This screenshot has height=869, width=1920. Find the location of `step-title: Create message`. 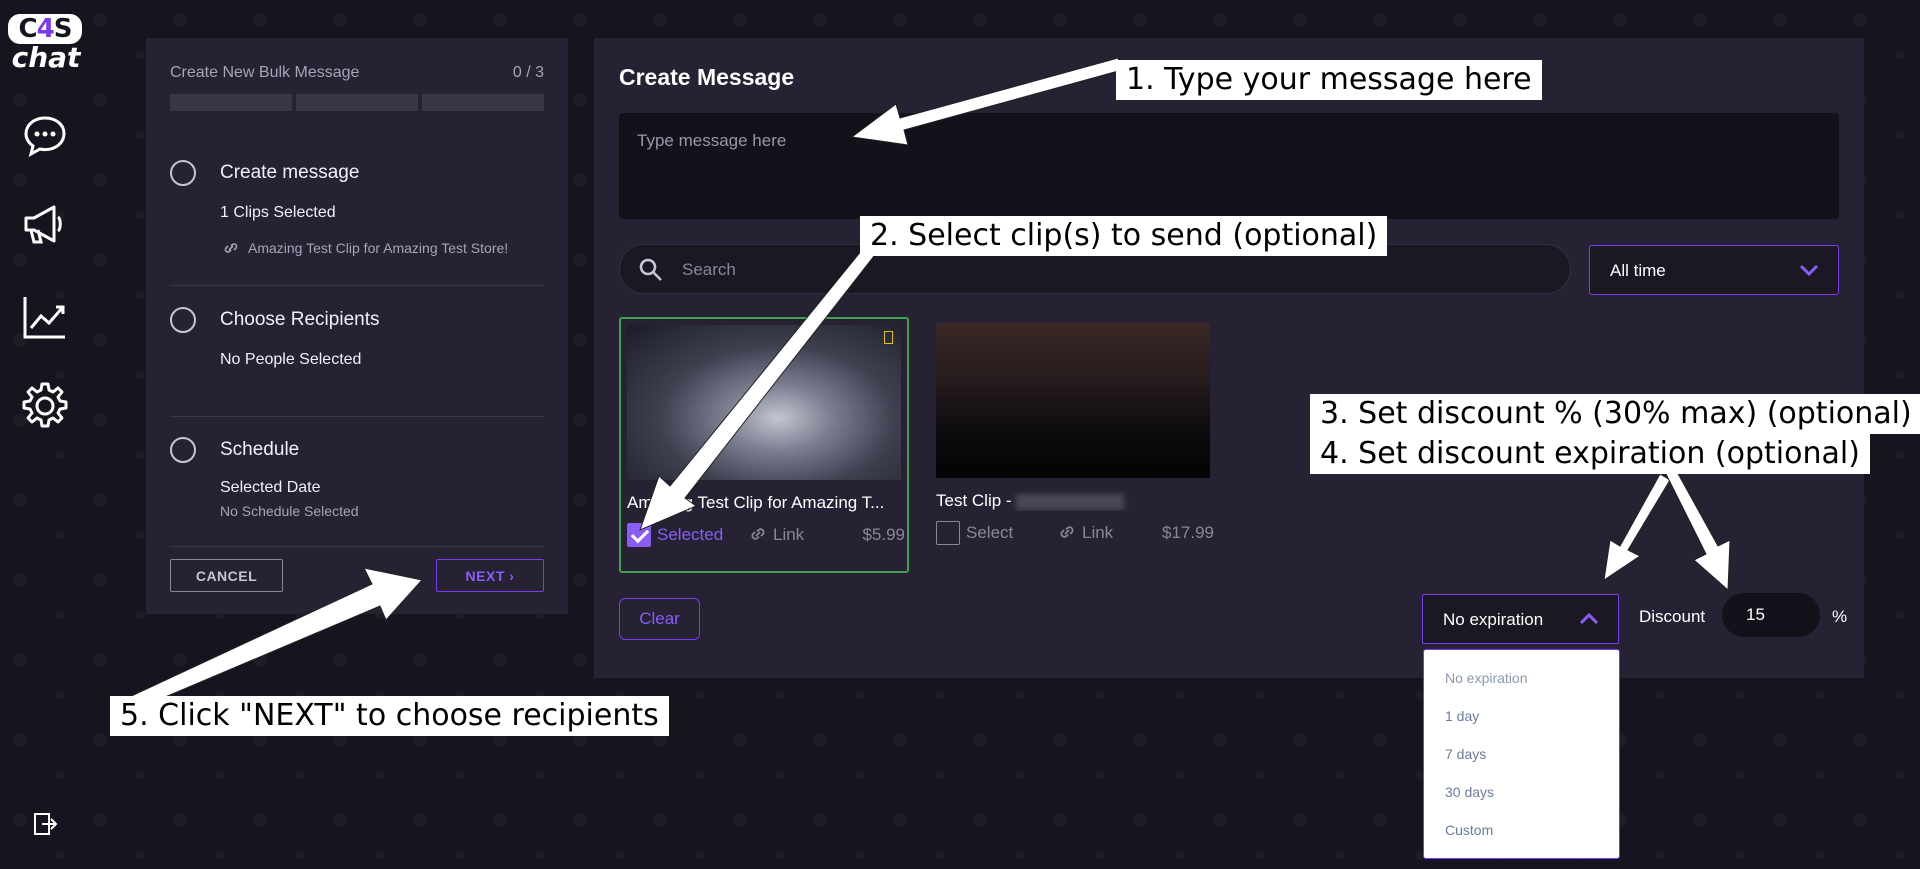

step-title: Create message is located at coordinates (290, 172).